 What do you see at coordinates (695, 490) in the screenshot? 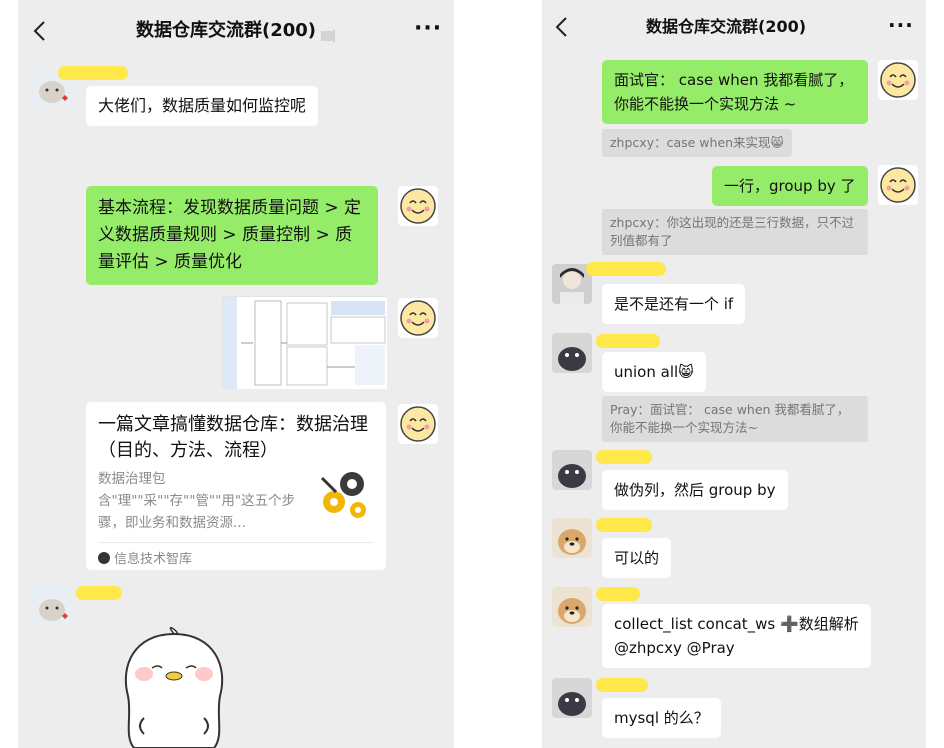
I see `message-bubble: 做伪列，然后 group by` at bounding box center [695, 490].